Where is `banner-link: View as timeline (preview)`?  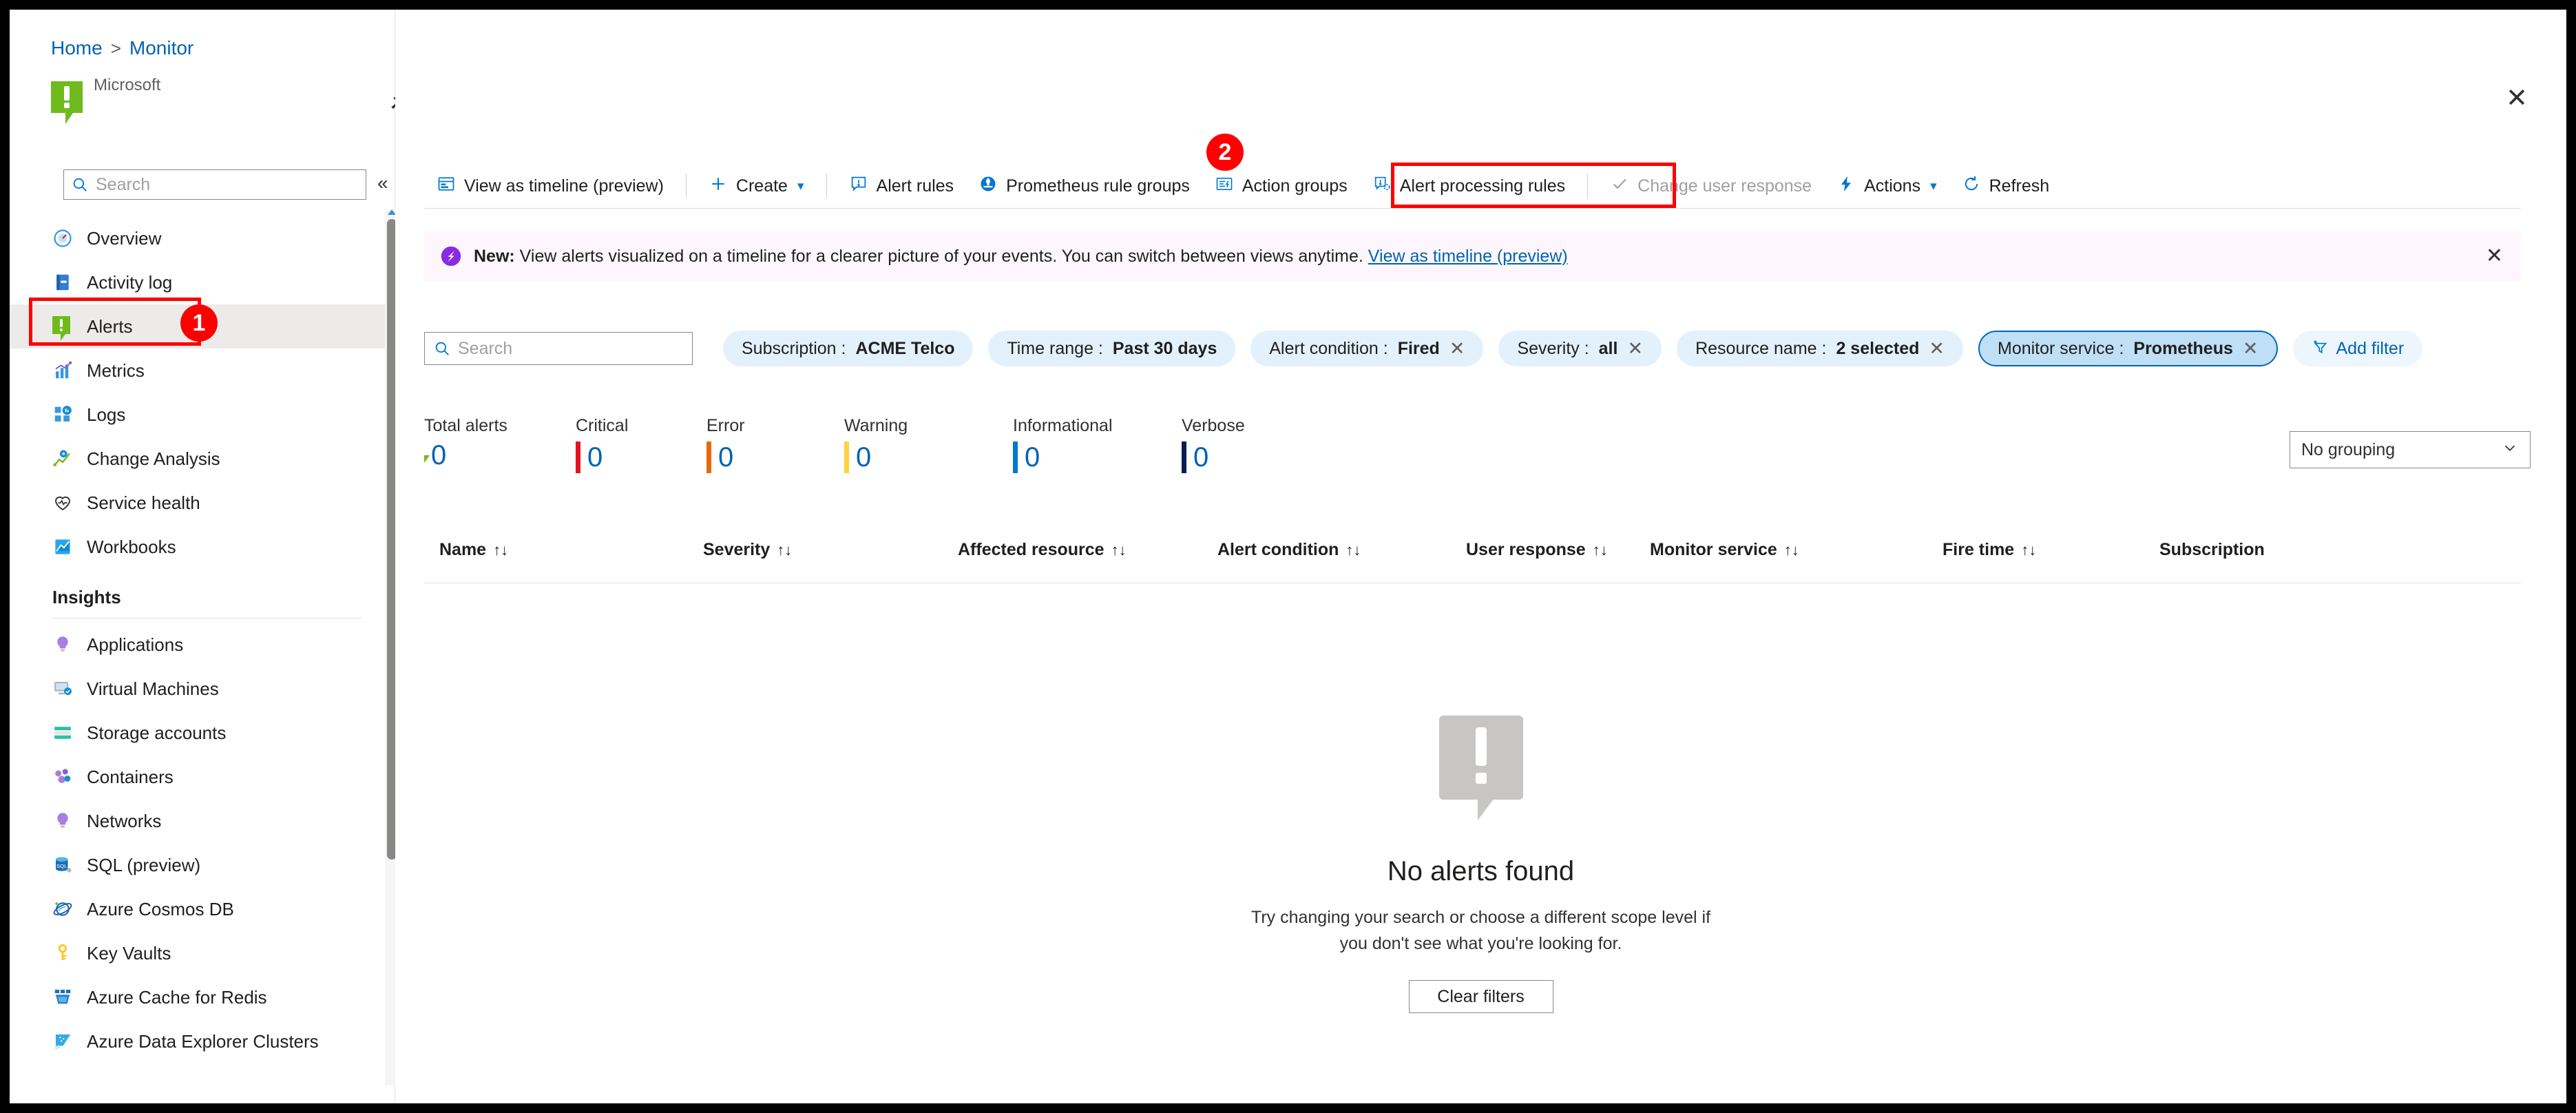
banner-link: View as timeline (preview) is located at coordinates (1468, 256).